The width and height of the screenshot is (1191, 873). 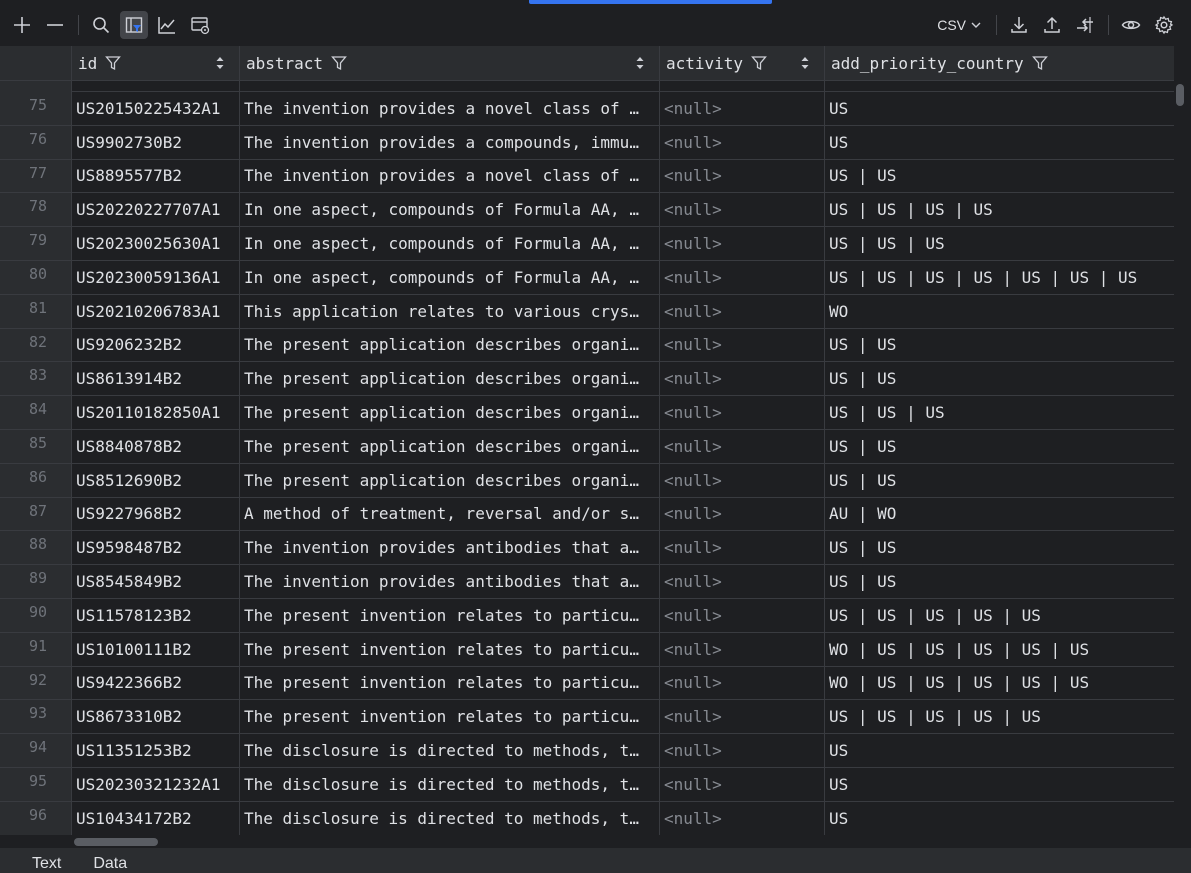 What do you see at coordinates (36, 480) in the screenshot?
I see `row-number: 86` at bounding box center [36, 480].